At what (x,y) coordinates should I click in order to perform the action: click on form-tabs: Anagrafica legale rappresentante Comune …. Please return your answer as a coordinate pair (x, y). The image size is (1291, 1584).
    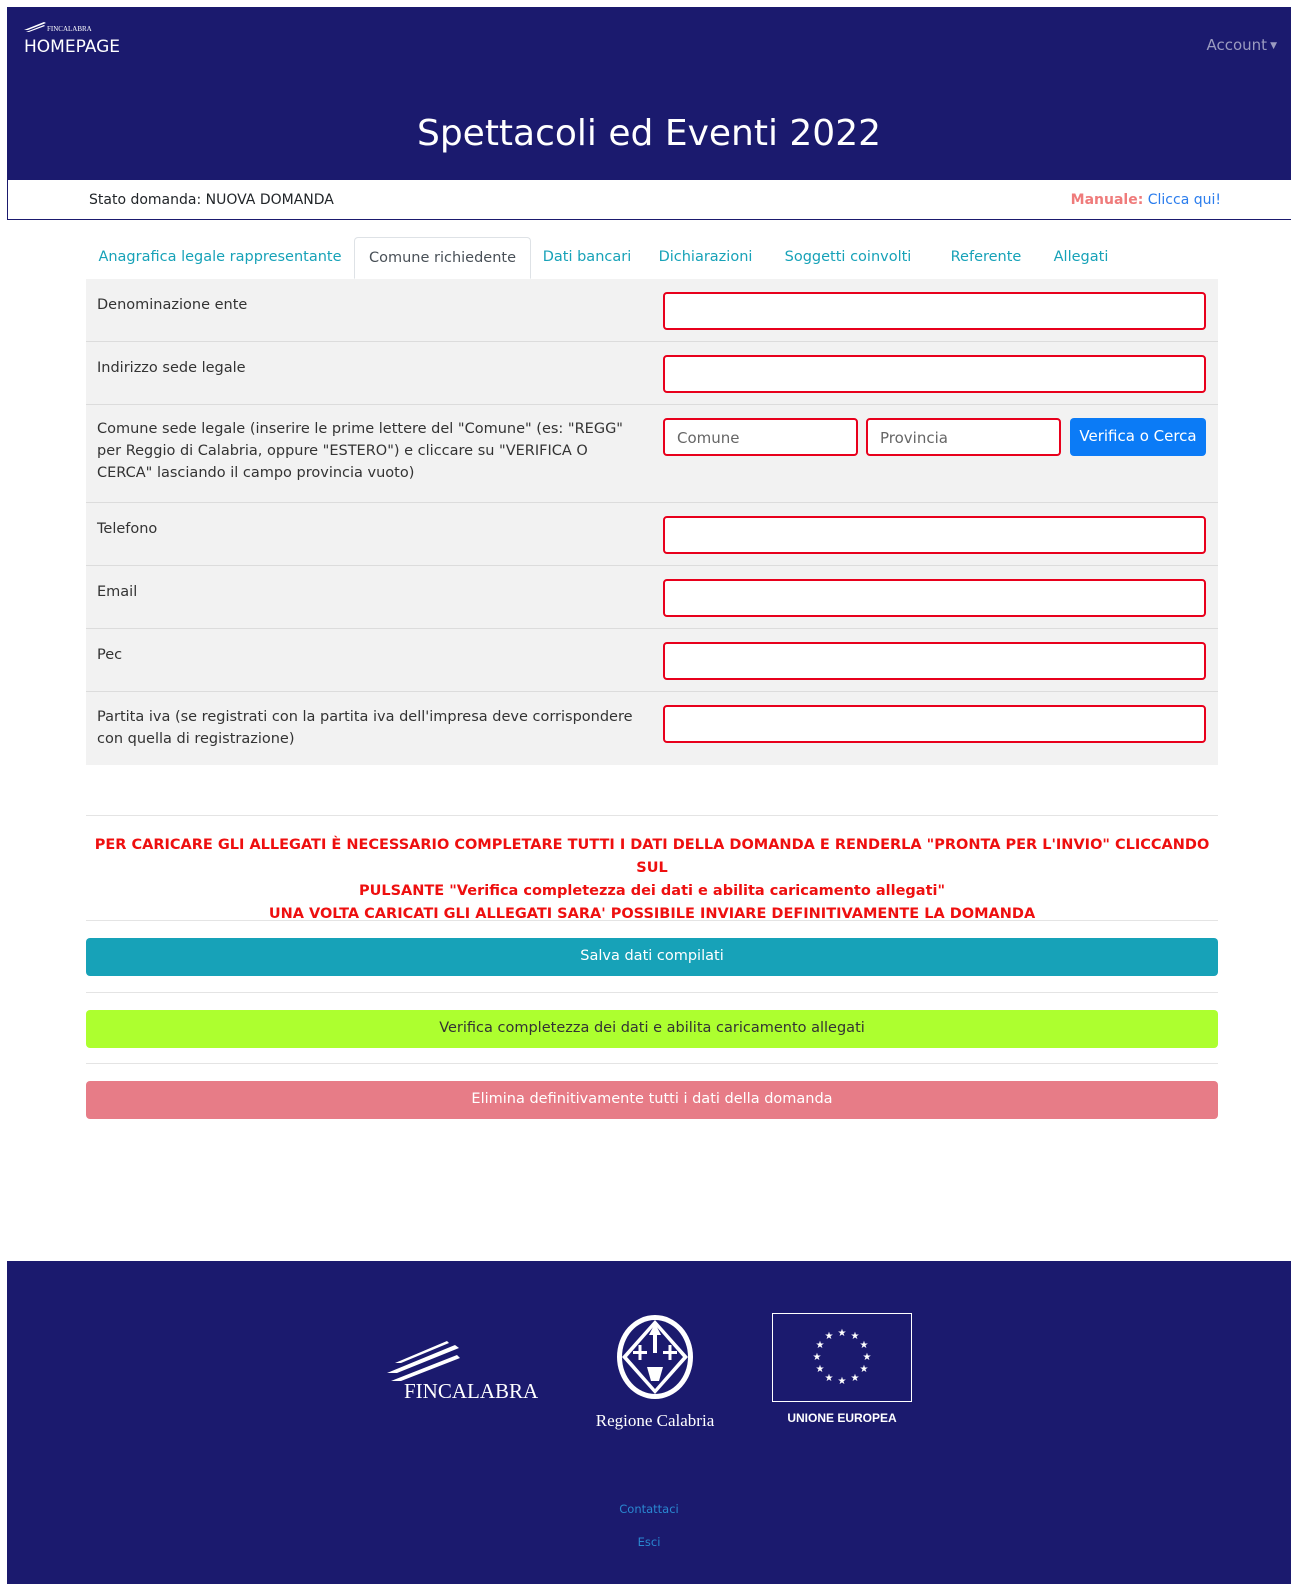
    Looking at the image, I should click on (652, 258).